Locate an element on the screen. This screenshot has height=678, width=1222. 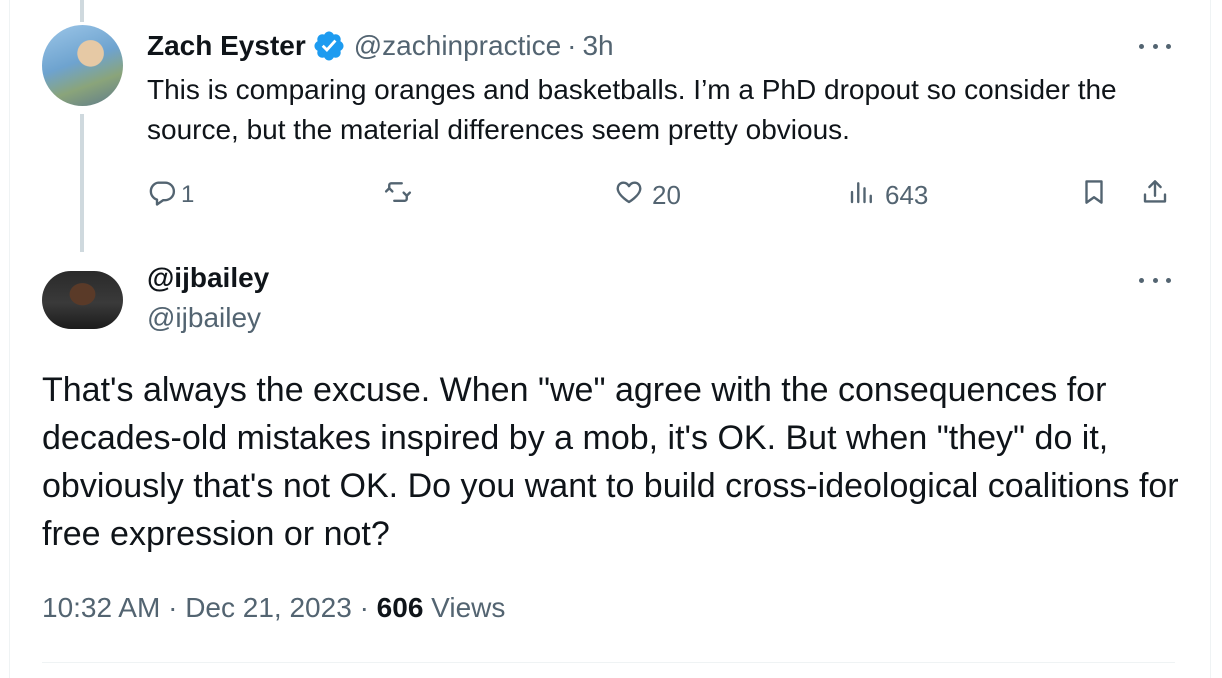
frame-left-border is located at coordinates (9, 339).